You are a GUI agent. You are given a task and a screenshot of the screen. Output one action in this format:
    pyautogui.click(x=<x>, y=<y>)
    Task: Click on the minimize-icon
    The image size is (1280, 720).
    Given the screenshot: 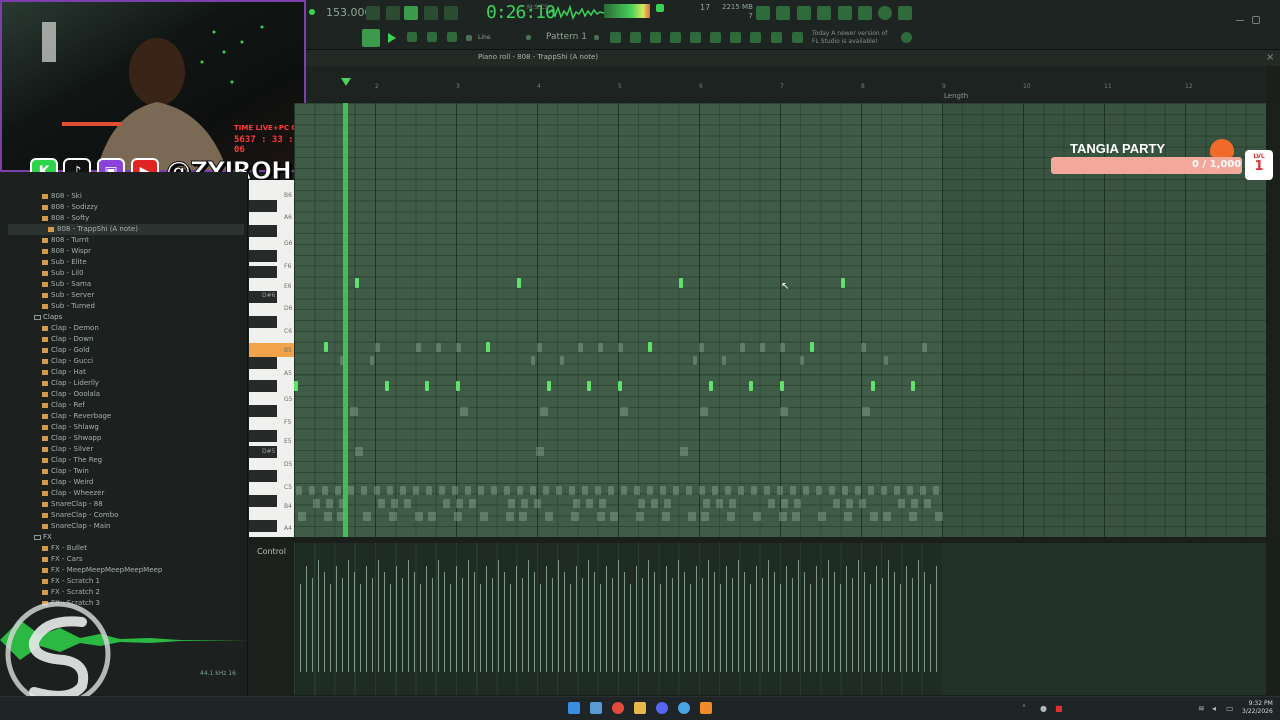 What is the action you would take?
    pyautogui.click(x=1240, y=20)
    